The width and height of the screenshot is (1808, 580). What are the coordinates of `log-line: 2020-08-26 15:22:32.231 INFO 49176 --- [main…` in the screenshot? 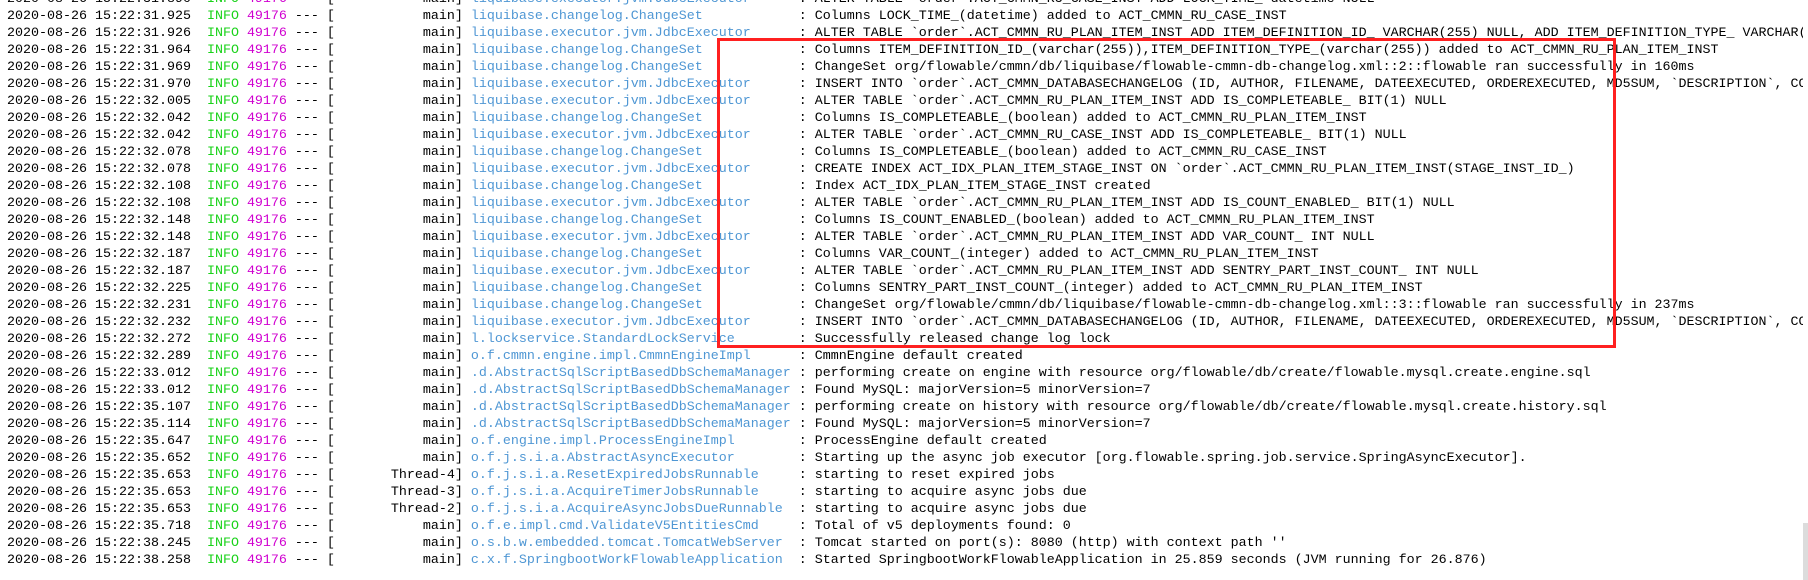 It's located at (905, 305).